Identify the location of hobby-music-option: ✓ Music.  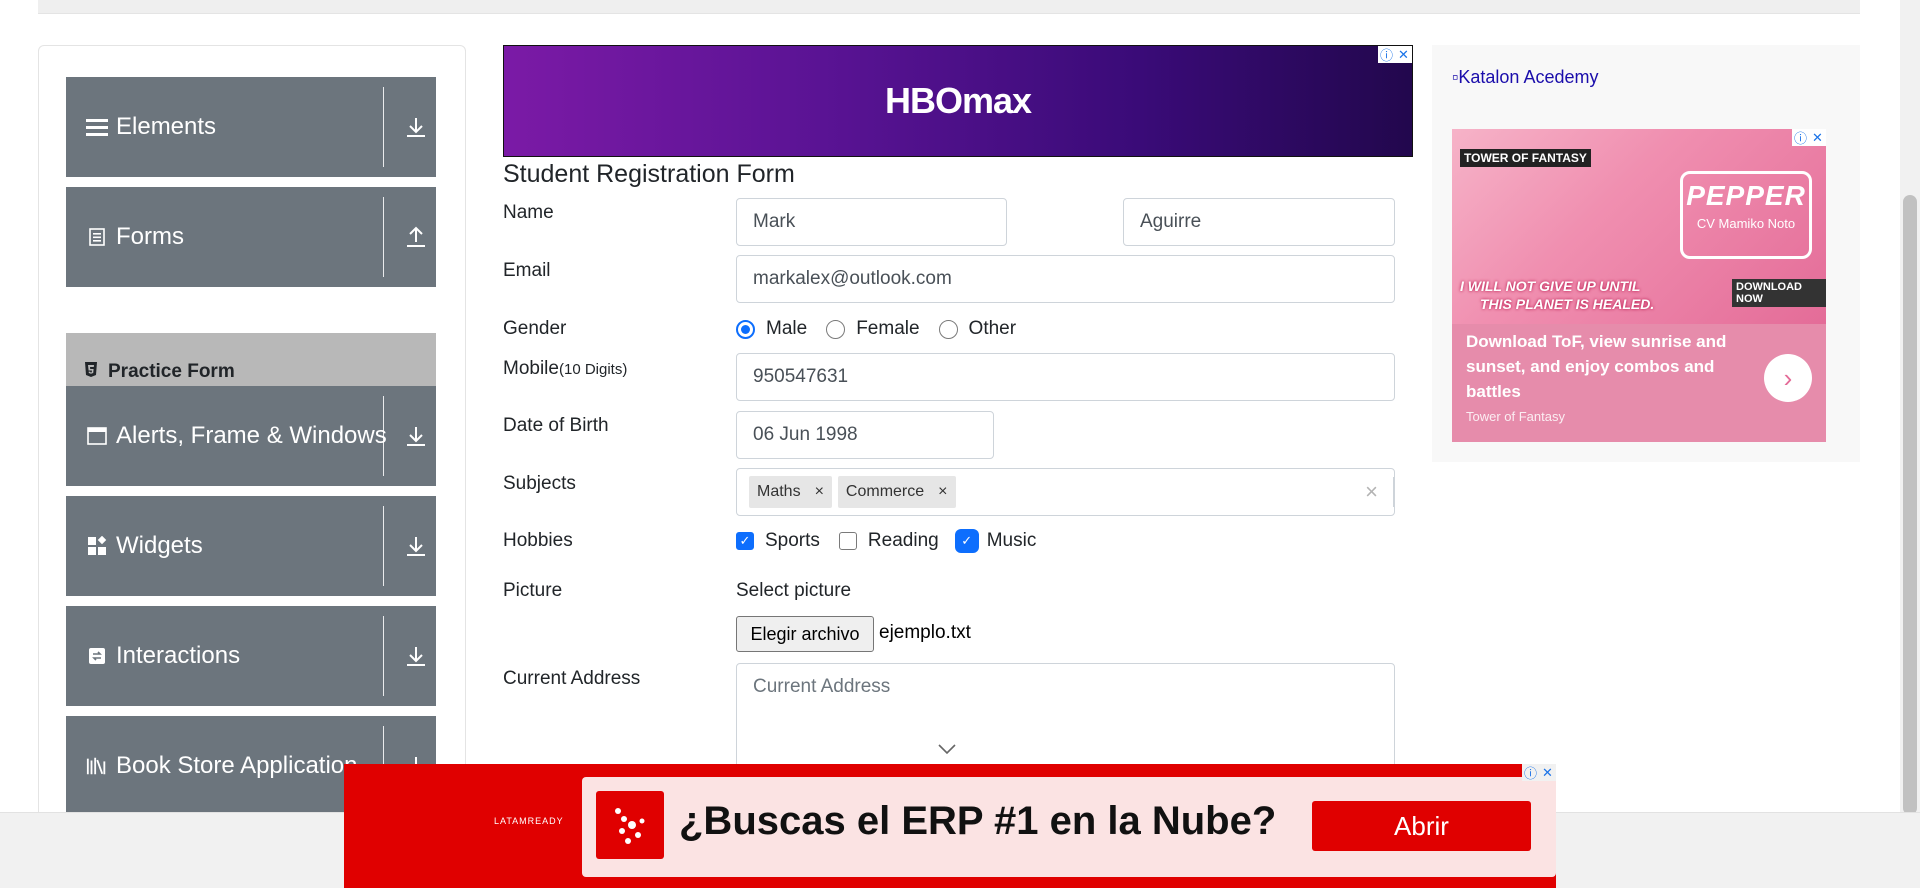
(996, 541).